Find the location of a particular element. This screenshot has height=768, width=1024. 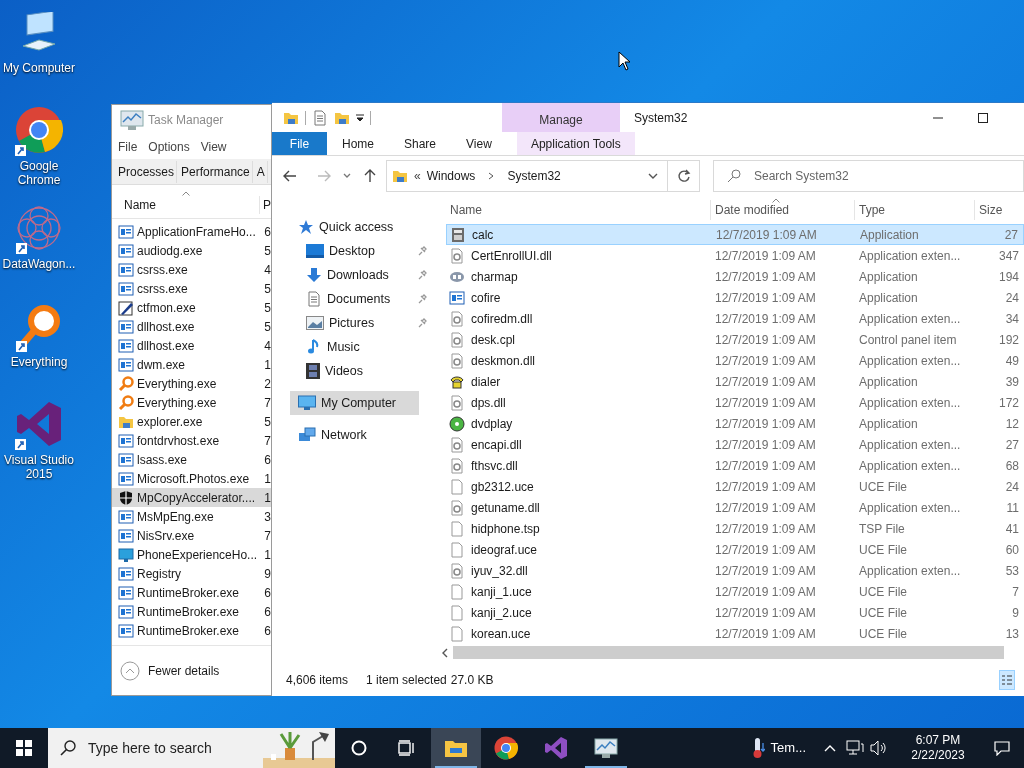

file-row: calc 12/7/2019 1:09 AM Application 27 is located at coordinates (735, 234).